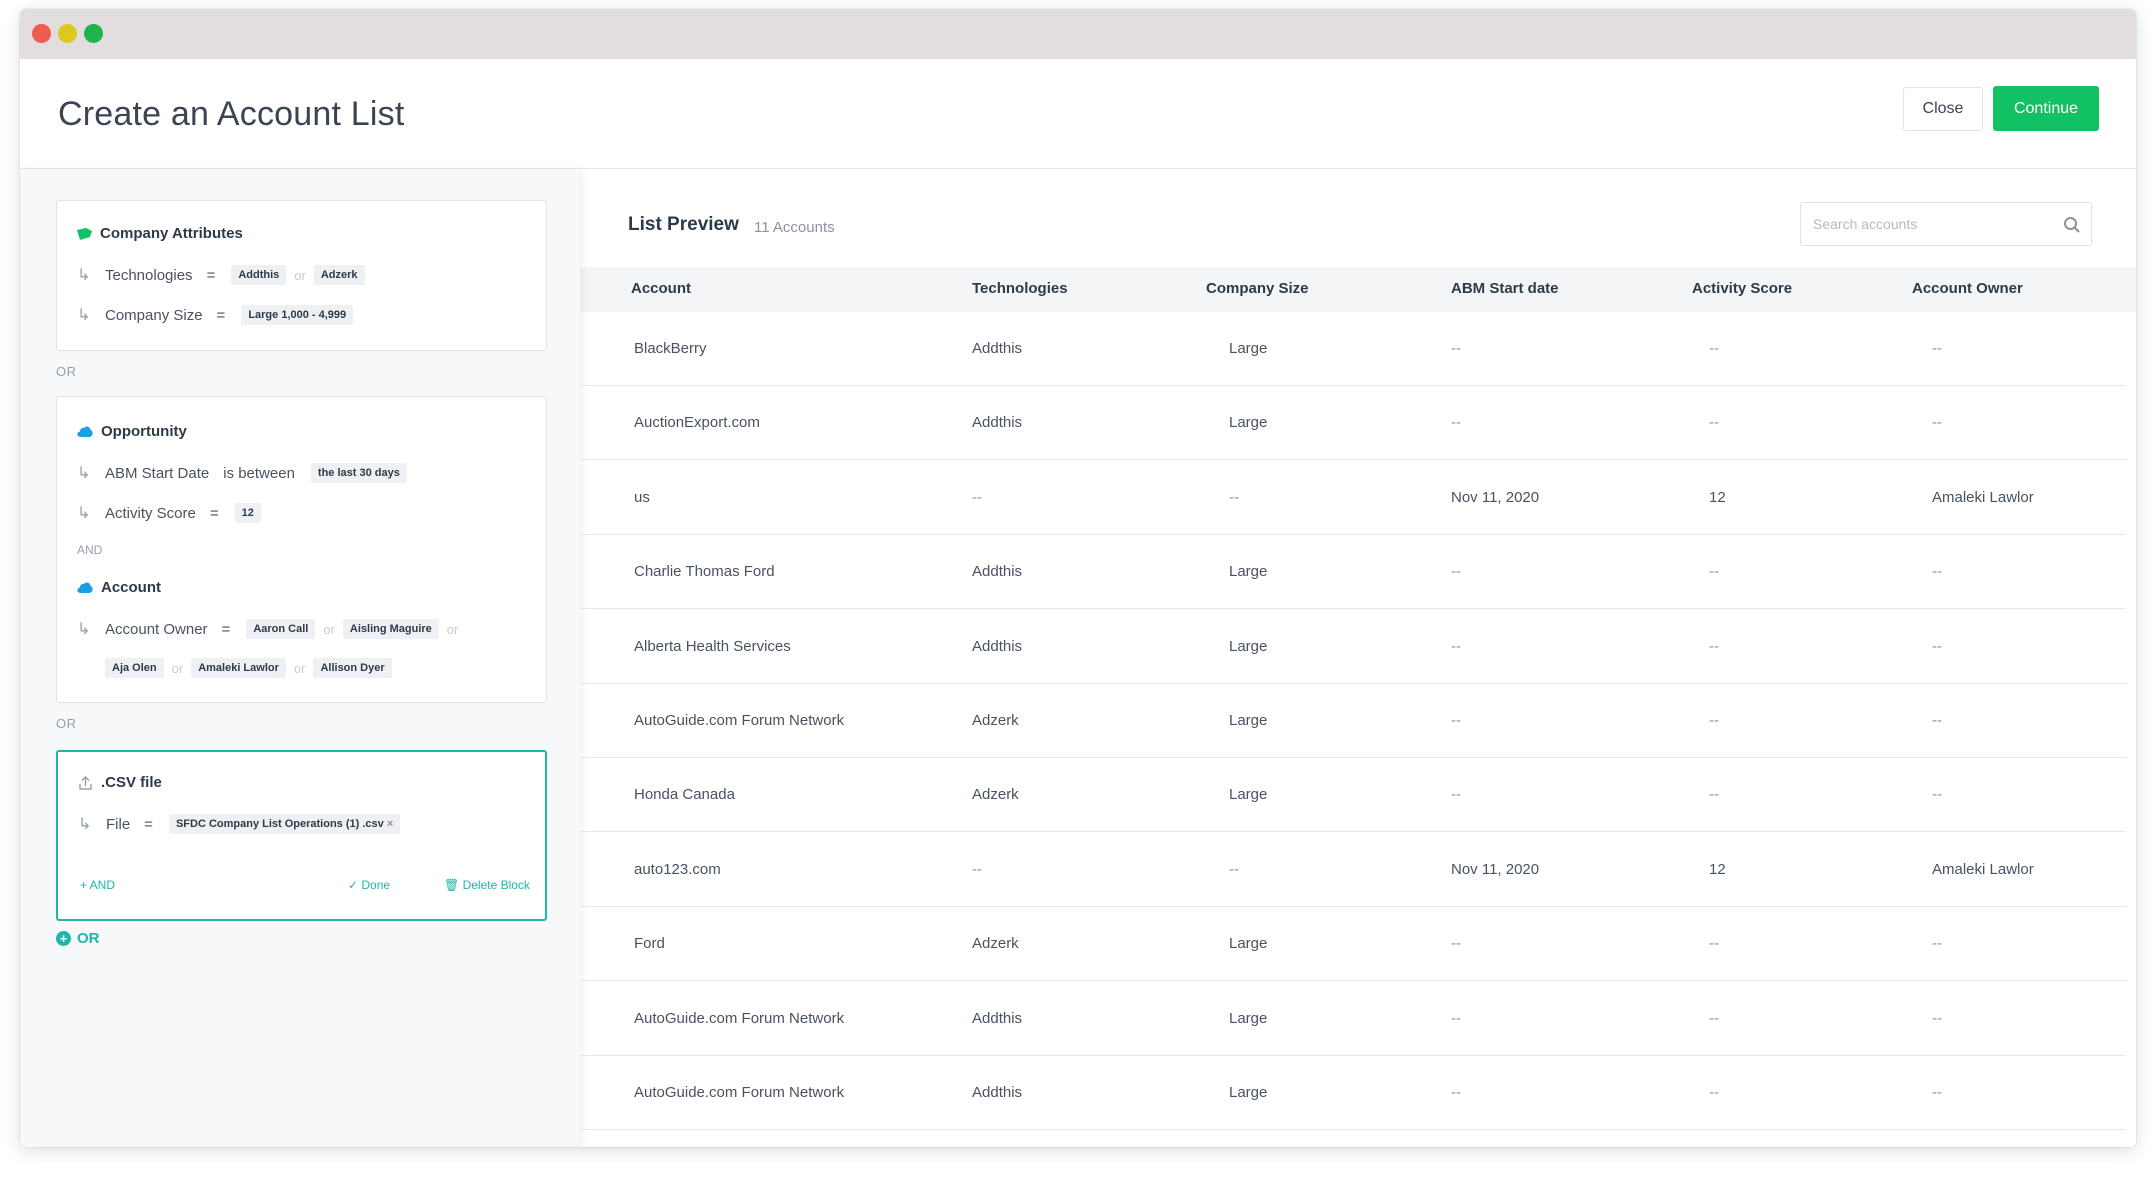  Describe the element at coordinates (390, 629) in the screenshot. I see `value-chip: Aisling Maguire` at that location.